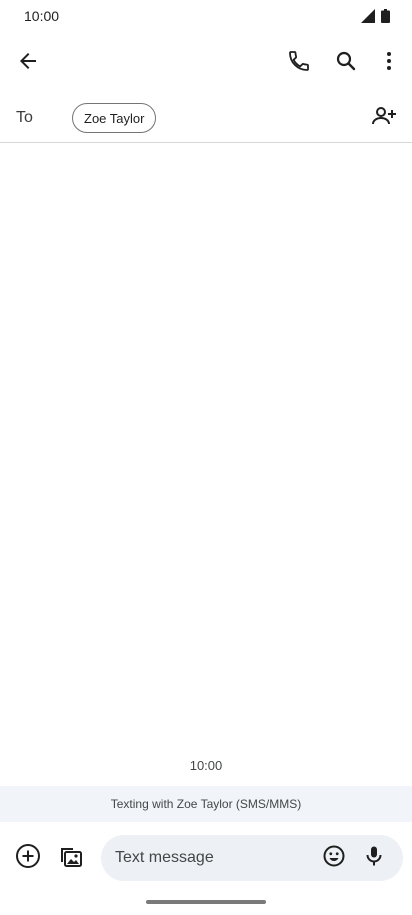  I want to click on battery-icon, so click(385, 18).